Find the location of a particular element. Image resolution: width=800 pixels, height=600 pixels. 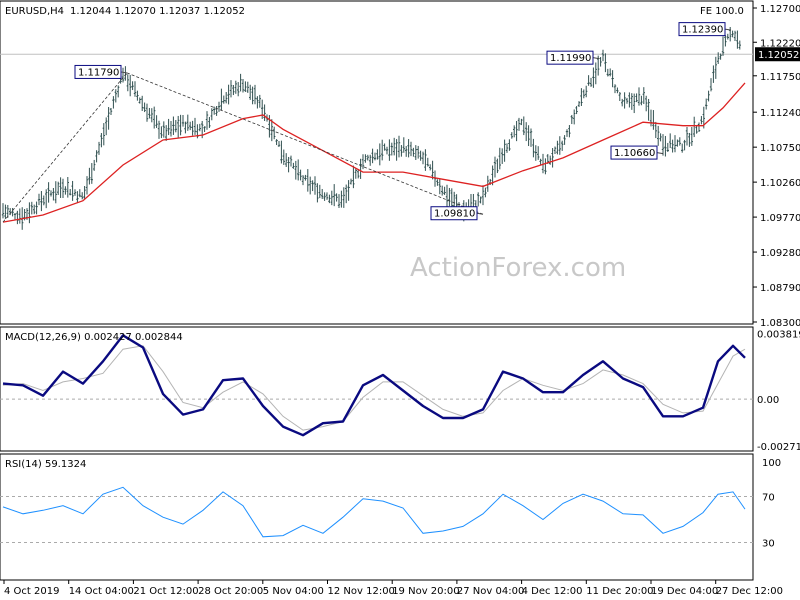

annotation-label: 1.10660 is located at coordinates (634, 153).